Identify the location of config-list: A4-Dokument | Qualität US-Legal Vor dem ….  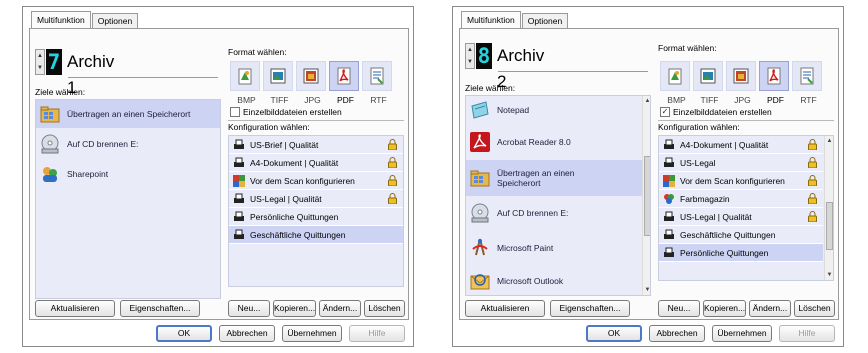
(746, 208).